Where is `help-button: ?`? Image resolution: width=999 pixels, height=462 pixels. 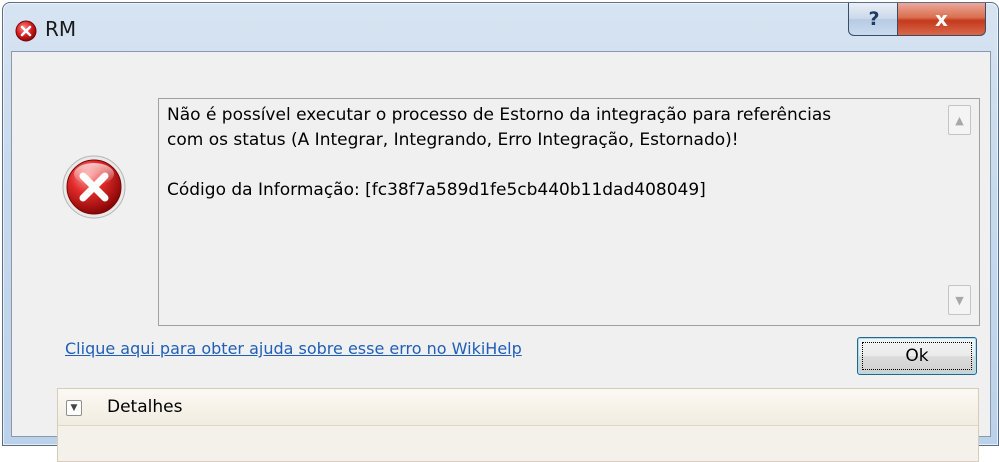
help-button: ? is located at coordinates (874, 19).